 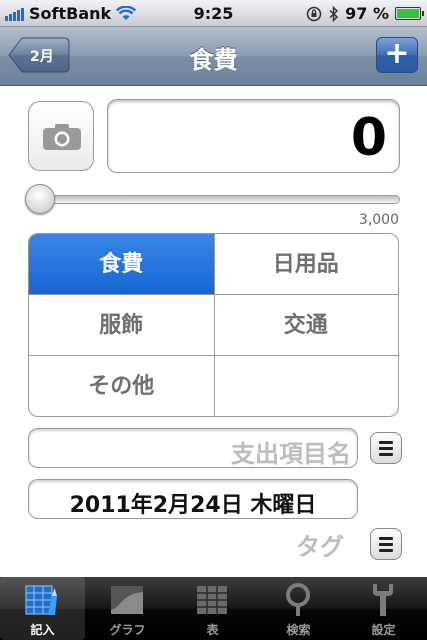 I want to click on expense-name-list-button, so click(x=386, y=448).